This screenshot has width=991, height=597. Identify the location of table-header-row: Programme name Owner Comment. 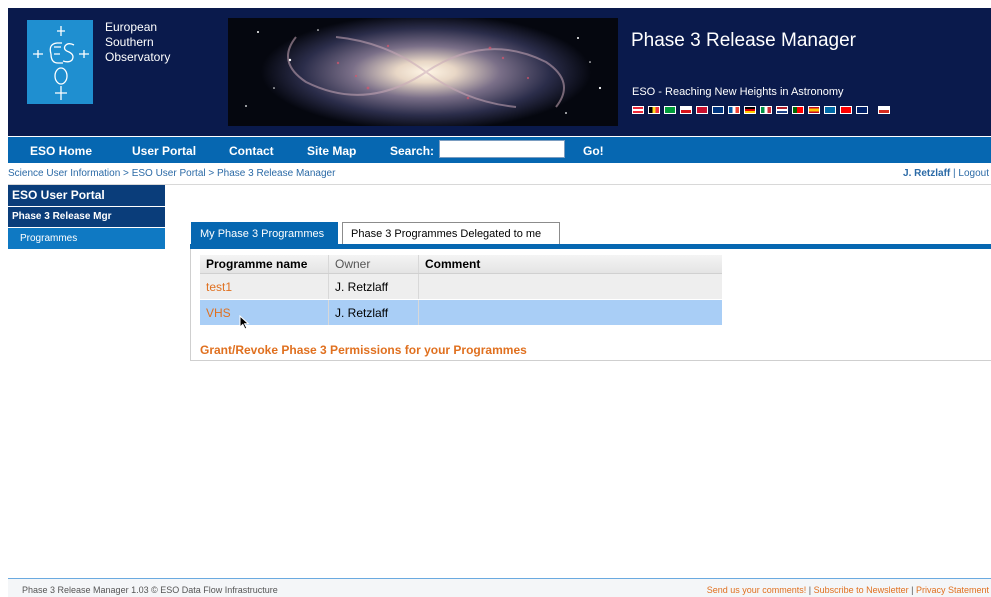
(461, 264).